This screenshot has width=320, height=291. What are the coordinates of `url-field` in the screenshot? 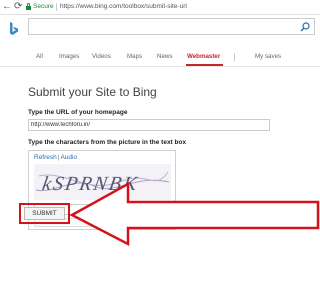 It's located at (149, 125).